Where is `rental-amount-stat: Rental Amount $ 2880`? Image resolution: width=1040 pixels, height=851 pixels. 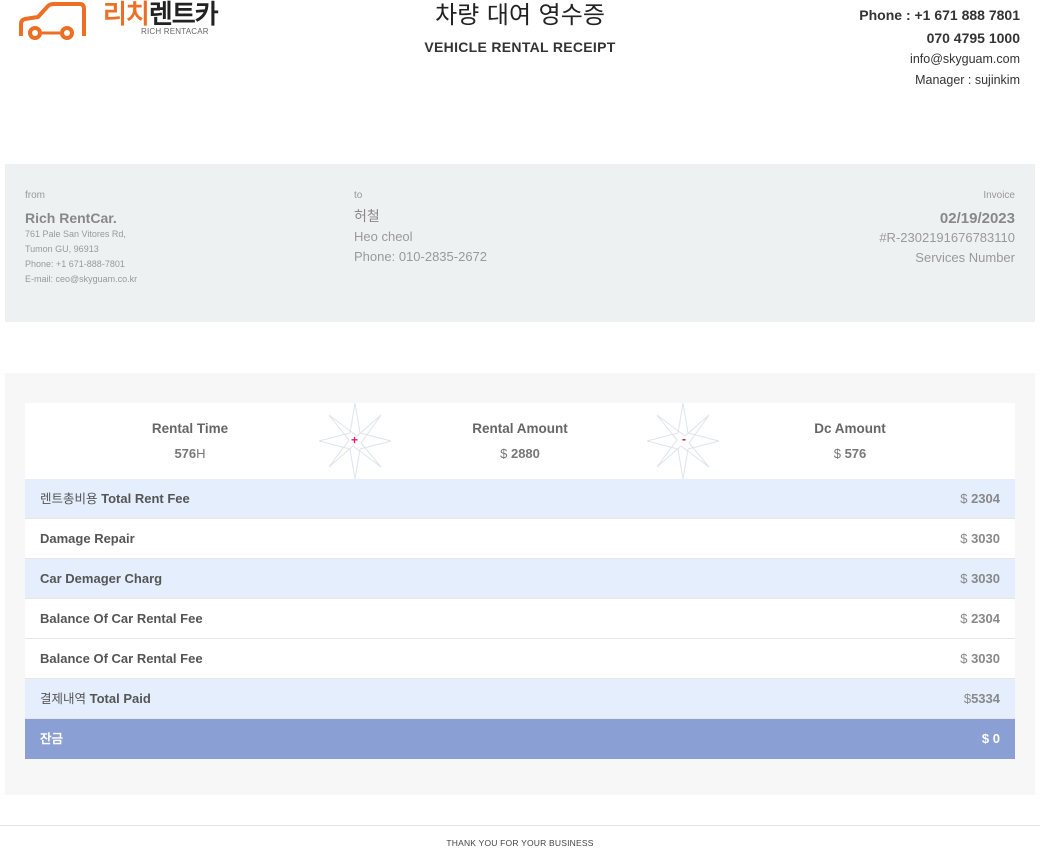 rental-amount-stat: Rental Amount $ 2880 is located at coordinates (520, 441).